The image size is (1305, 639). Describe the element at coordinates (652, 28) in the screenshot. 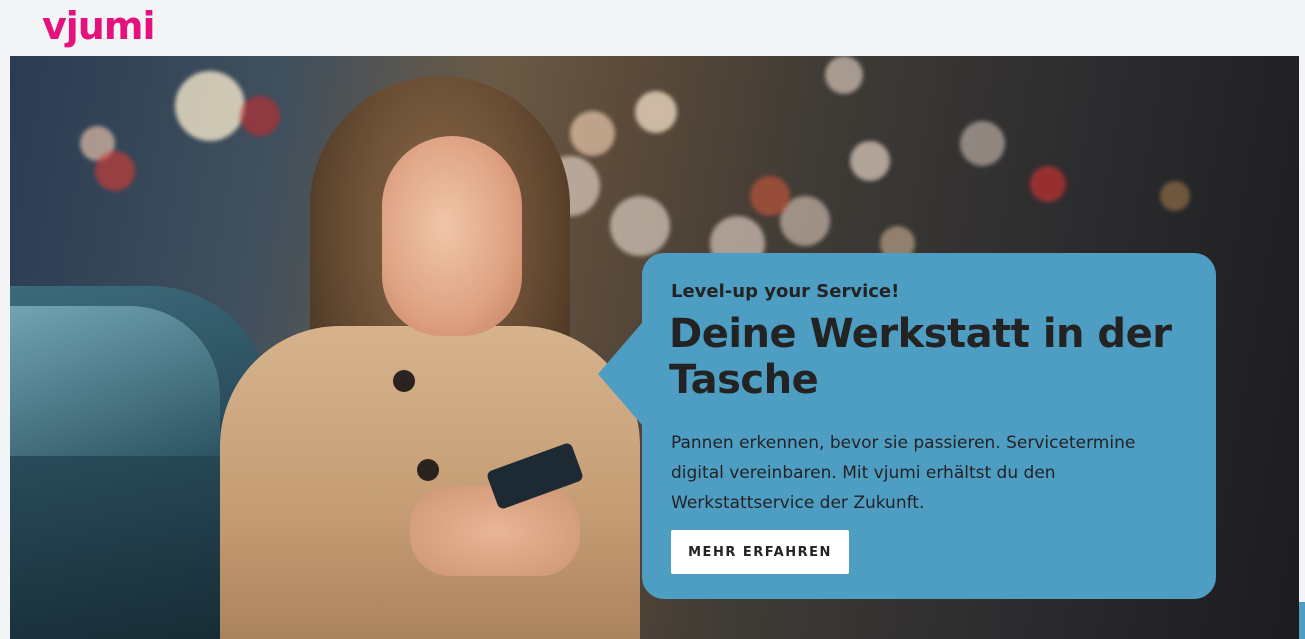

I see `site-header: vjumi` at that location.